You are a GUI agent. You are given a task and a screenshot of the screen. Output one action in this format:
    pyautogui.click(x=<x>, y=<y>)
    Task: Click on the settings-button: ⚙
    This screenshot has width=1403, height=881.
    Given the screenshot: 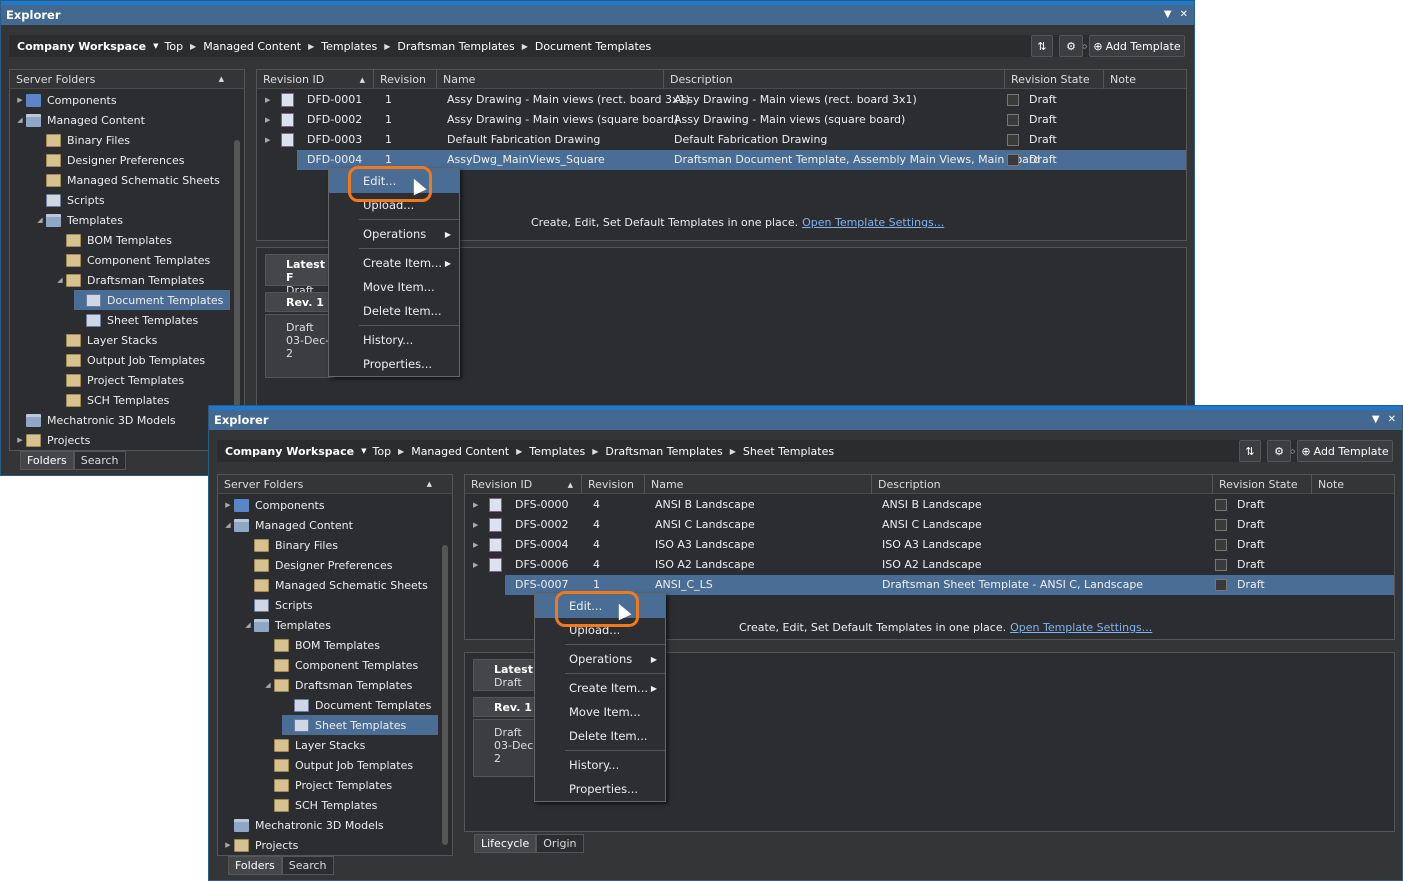 What is the action you would take?
    pyautogui.click(x=1279, y=451)
    